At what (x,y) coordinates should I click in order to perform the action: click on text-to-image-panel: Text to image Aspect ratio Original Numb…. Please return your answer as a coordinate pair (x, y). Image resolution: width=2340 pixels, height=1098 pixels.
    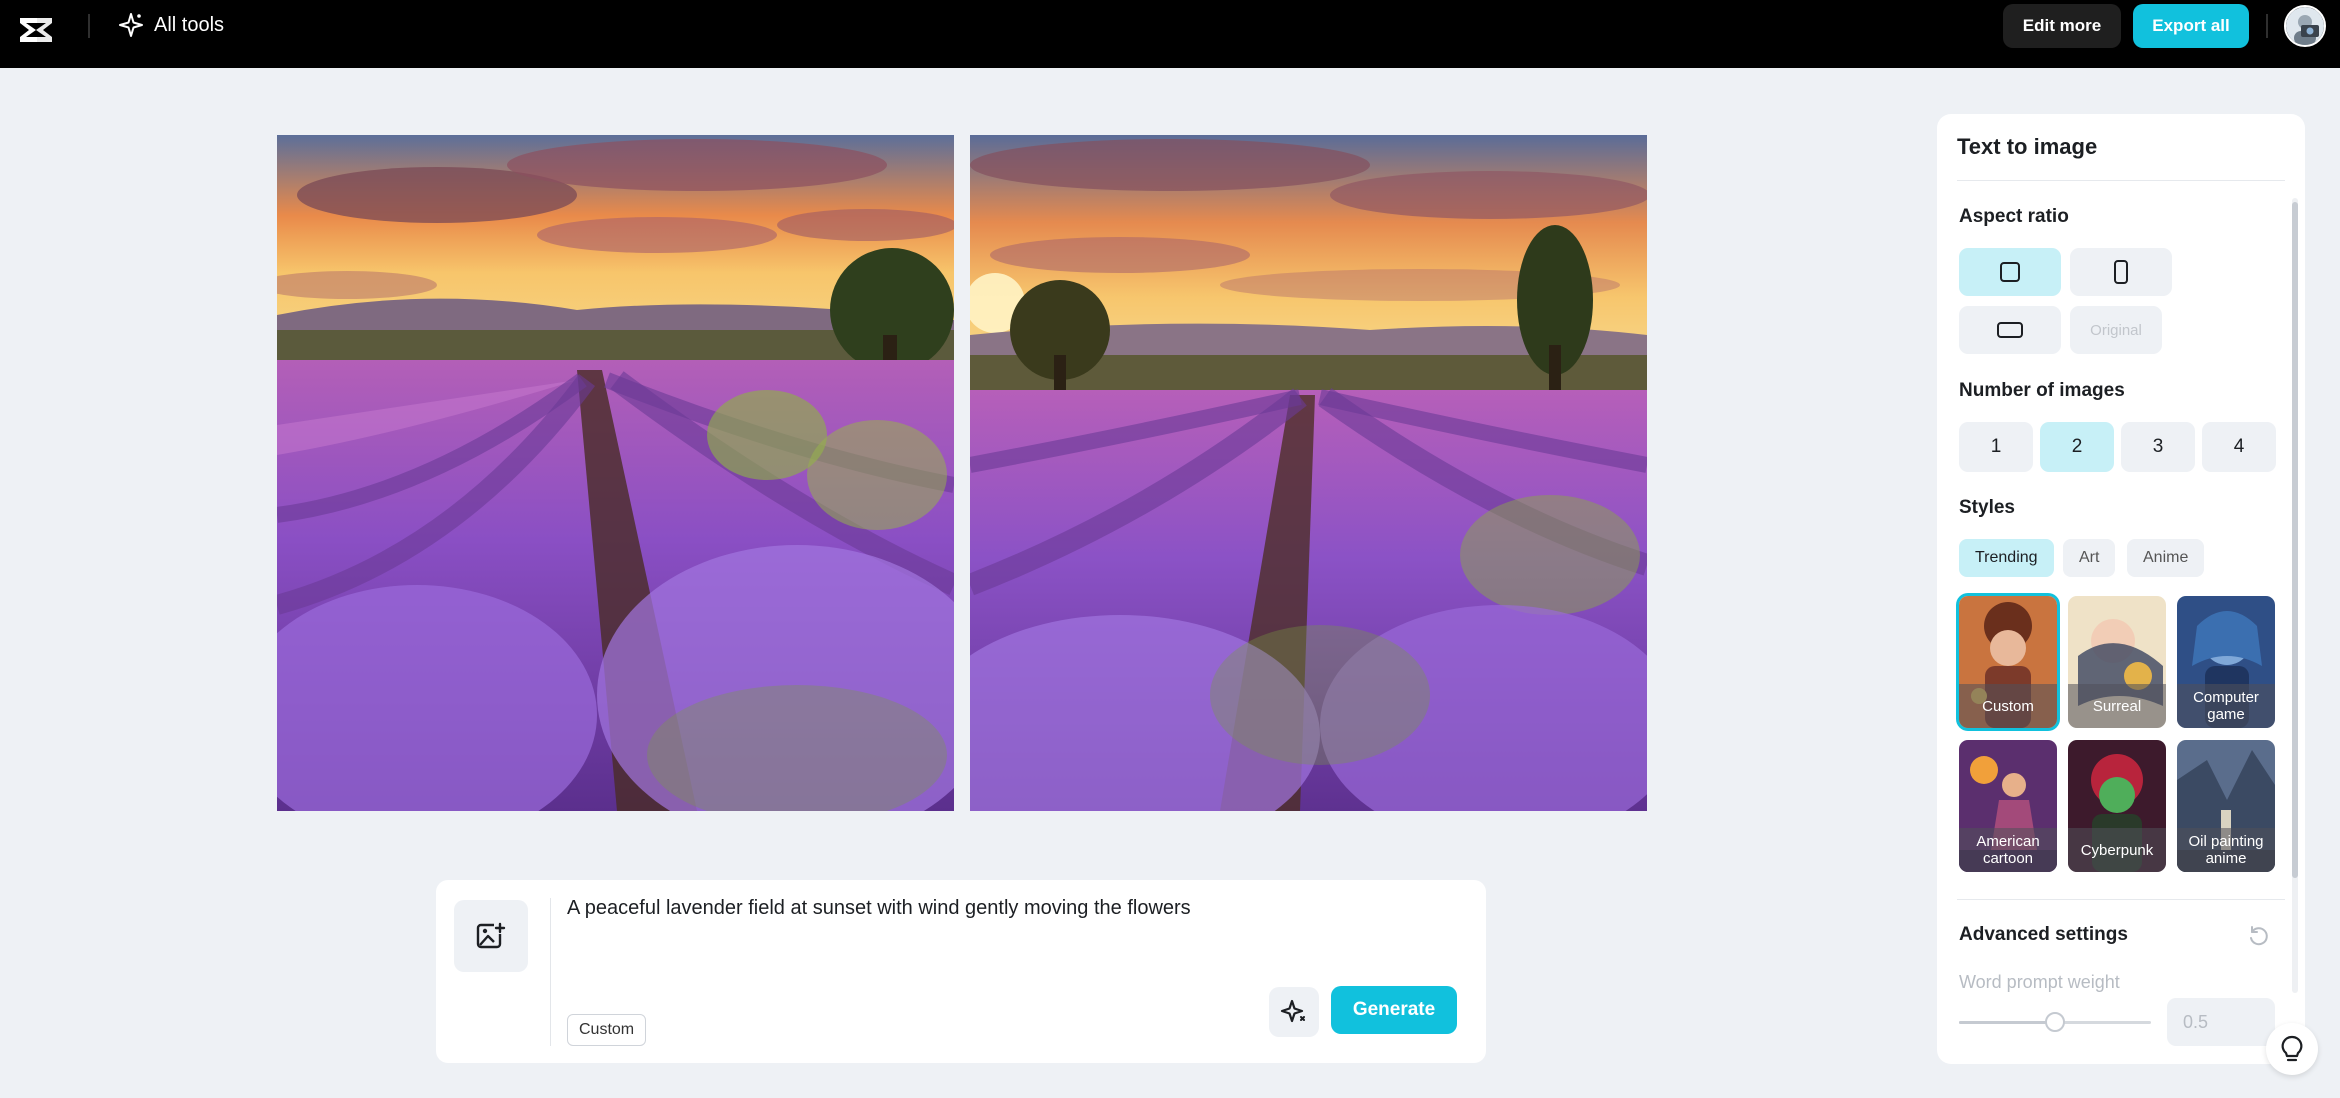
    Looking at the image, I should click on (2121, 589).